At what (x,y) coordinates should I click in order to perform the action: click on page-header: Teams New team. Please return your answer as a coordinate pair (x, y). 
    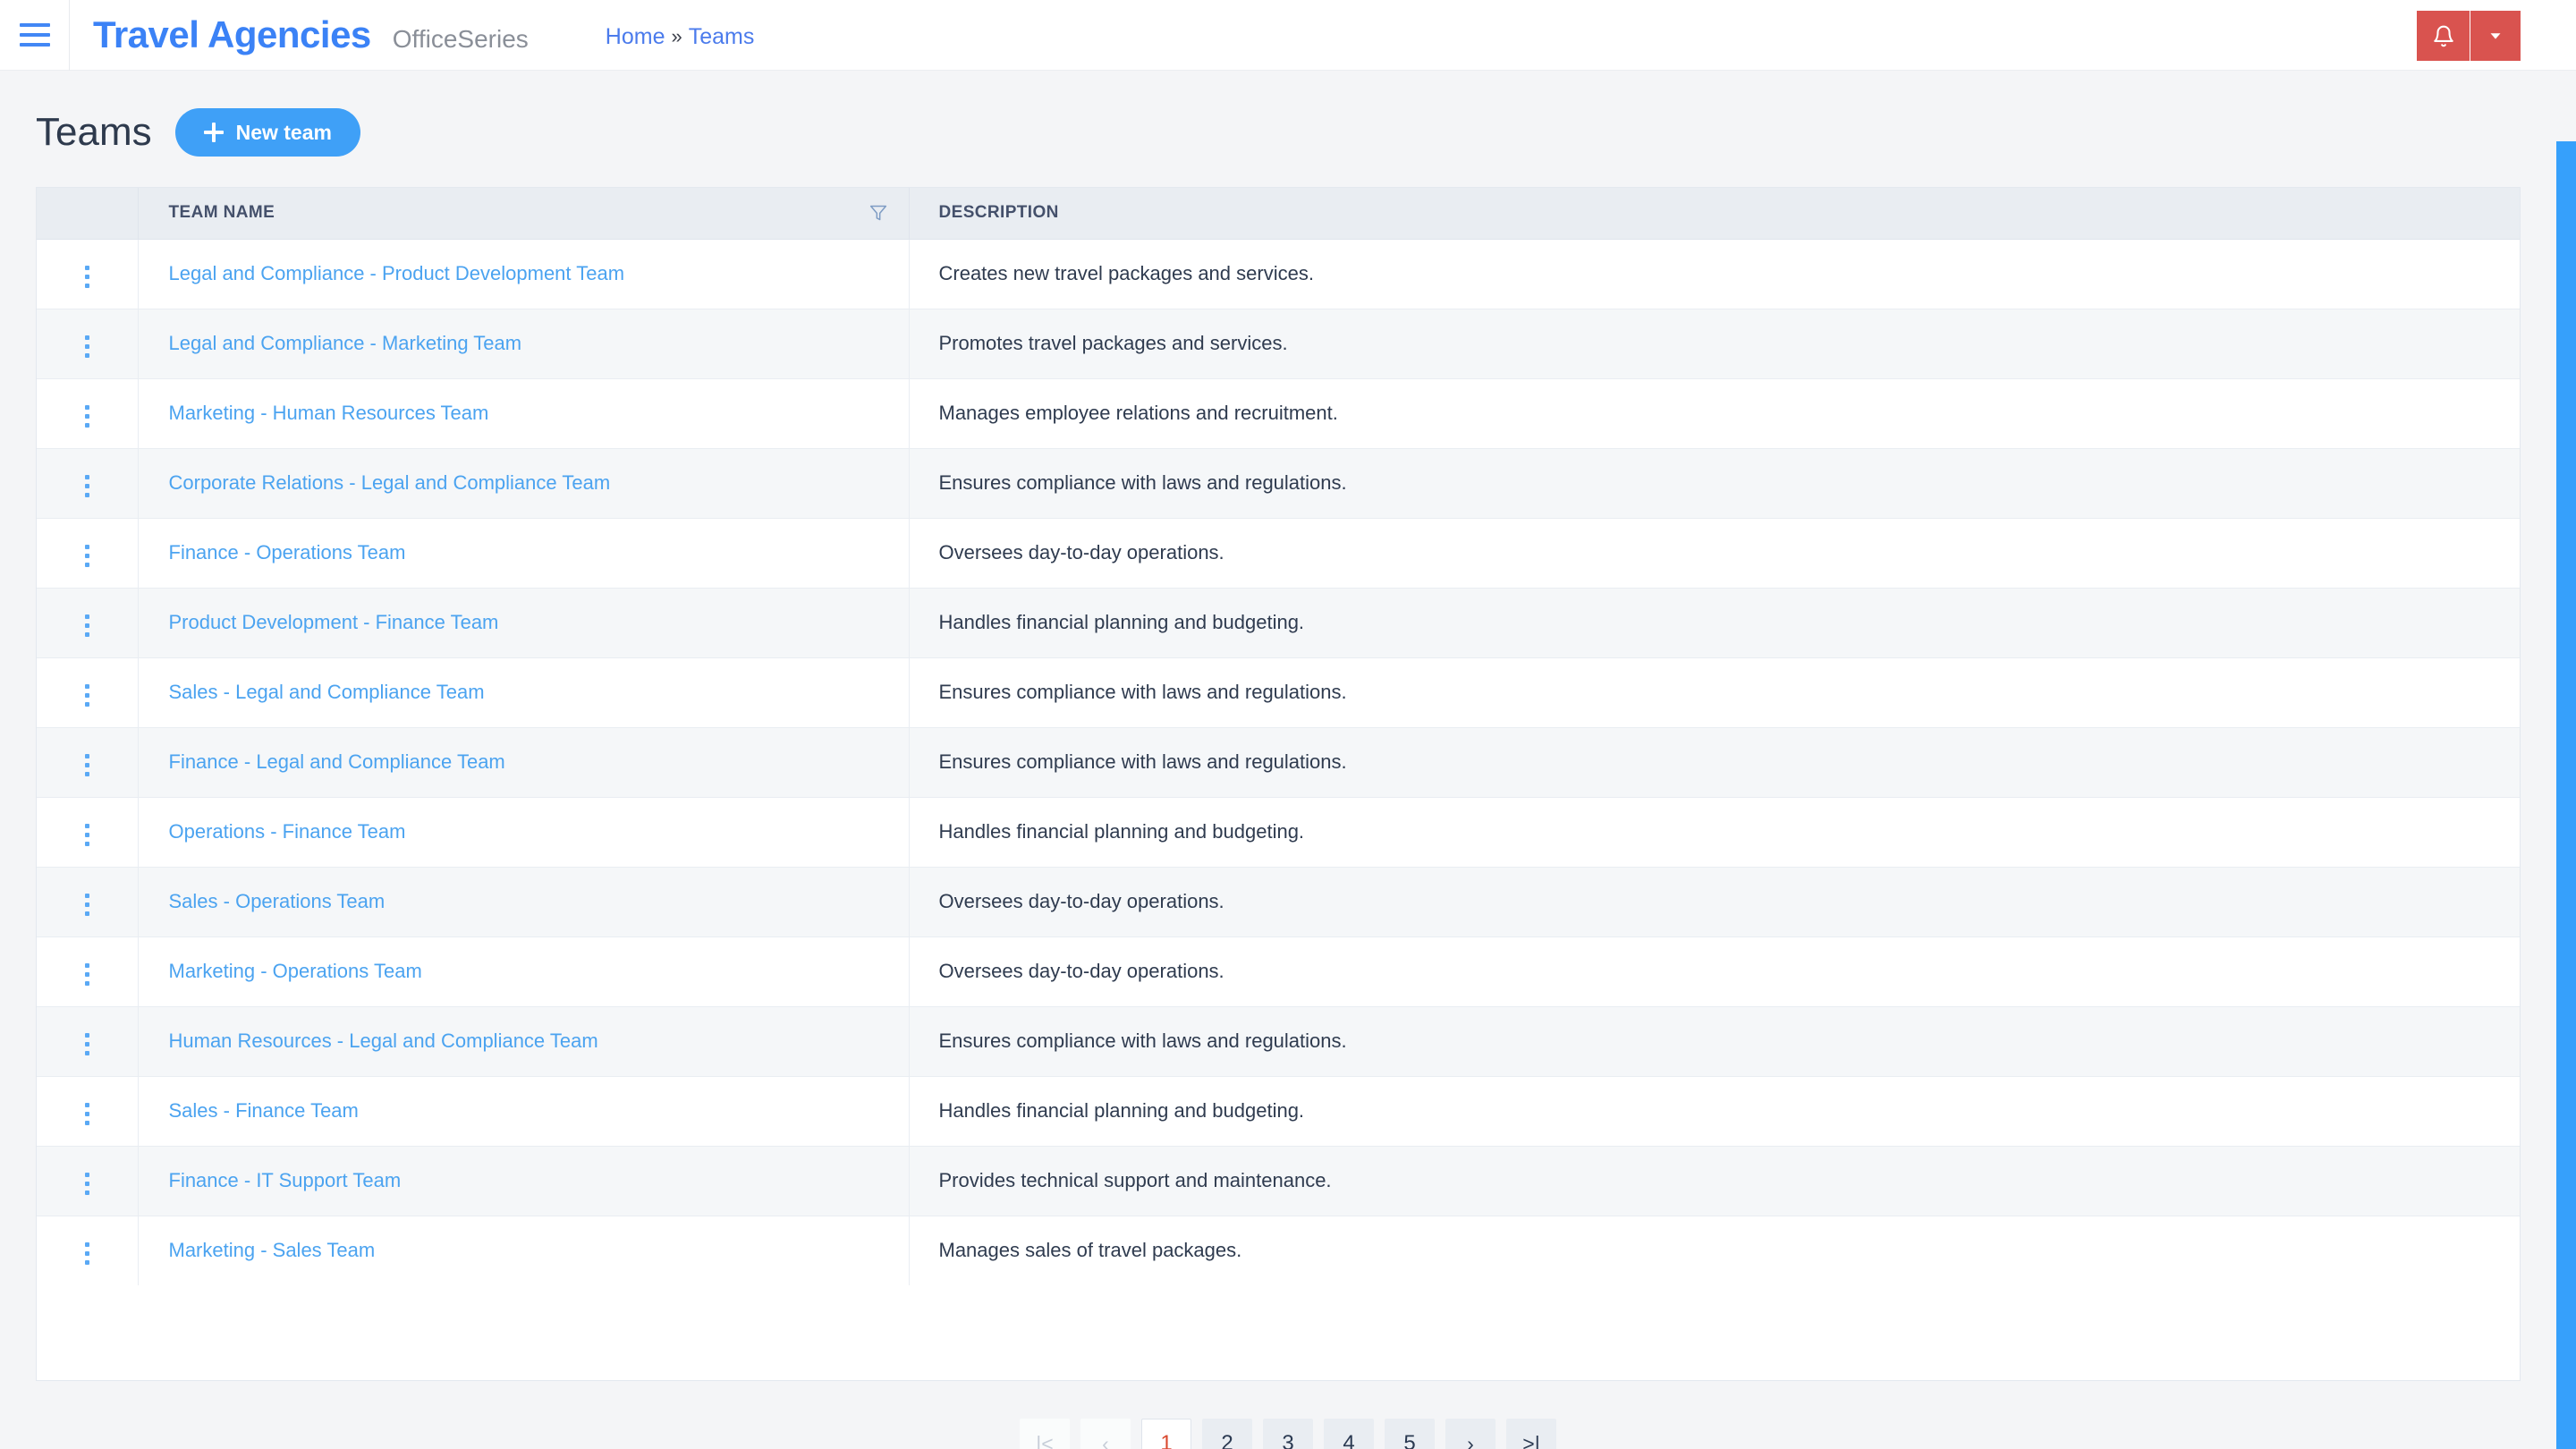
    Looking at the image, I should click on (1288, 129).